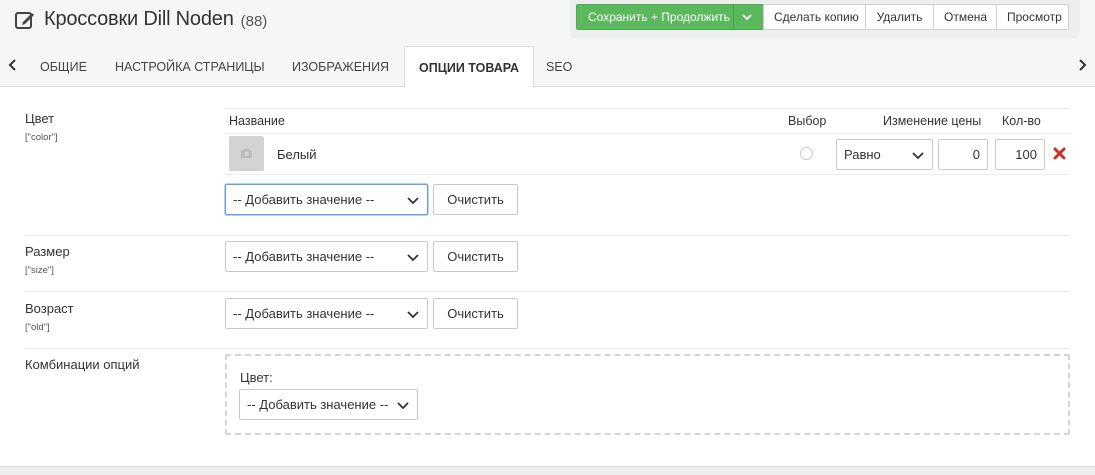  Describe the element at coordinates (899, 17) in the screenshot. I see `delete-button: Удалить` at that location.